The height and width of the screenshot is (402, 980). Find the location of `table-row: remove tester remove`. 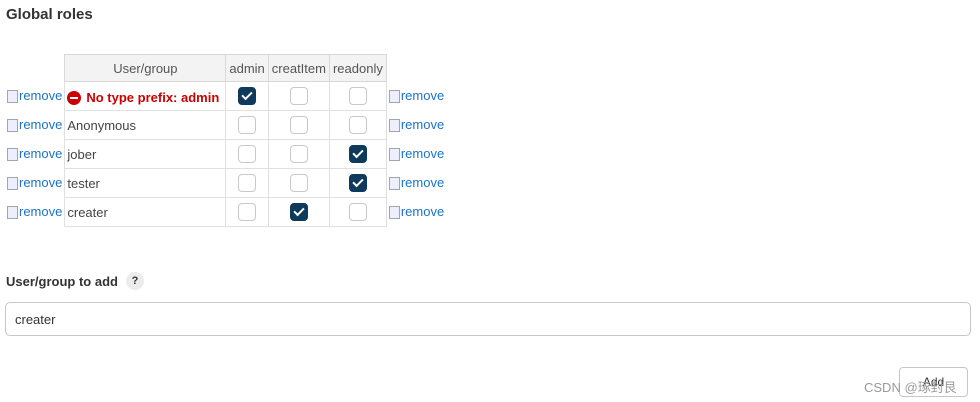

table-row: remove tester remove is located at coordinates (225, 183).